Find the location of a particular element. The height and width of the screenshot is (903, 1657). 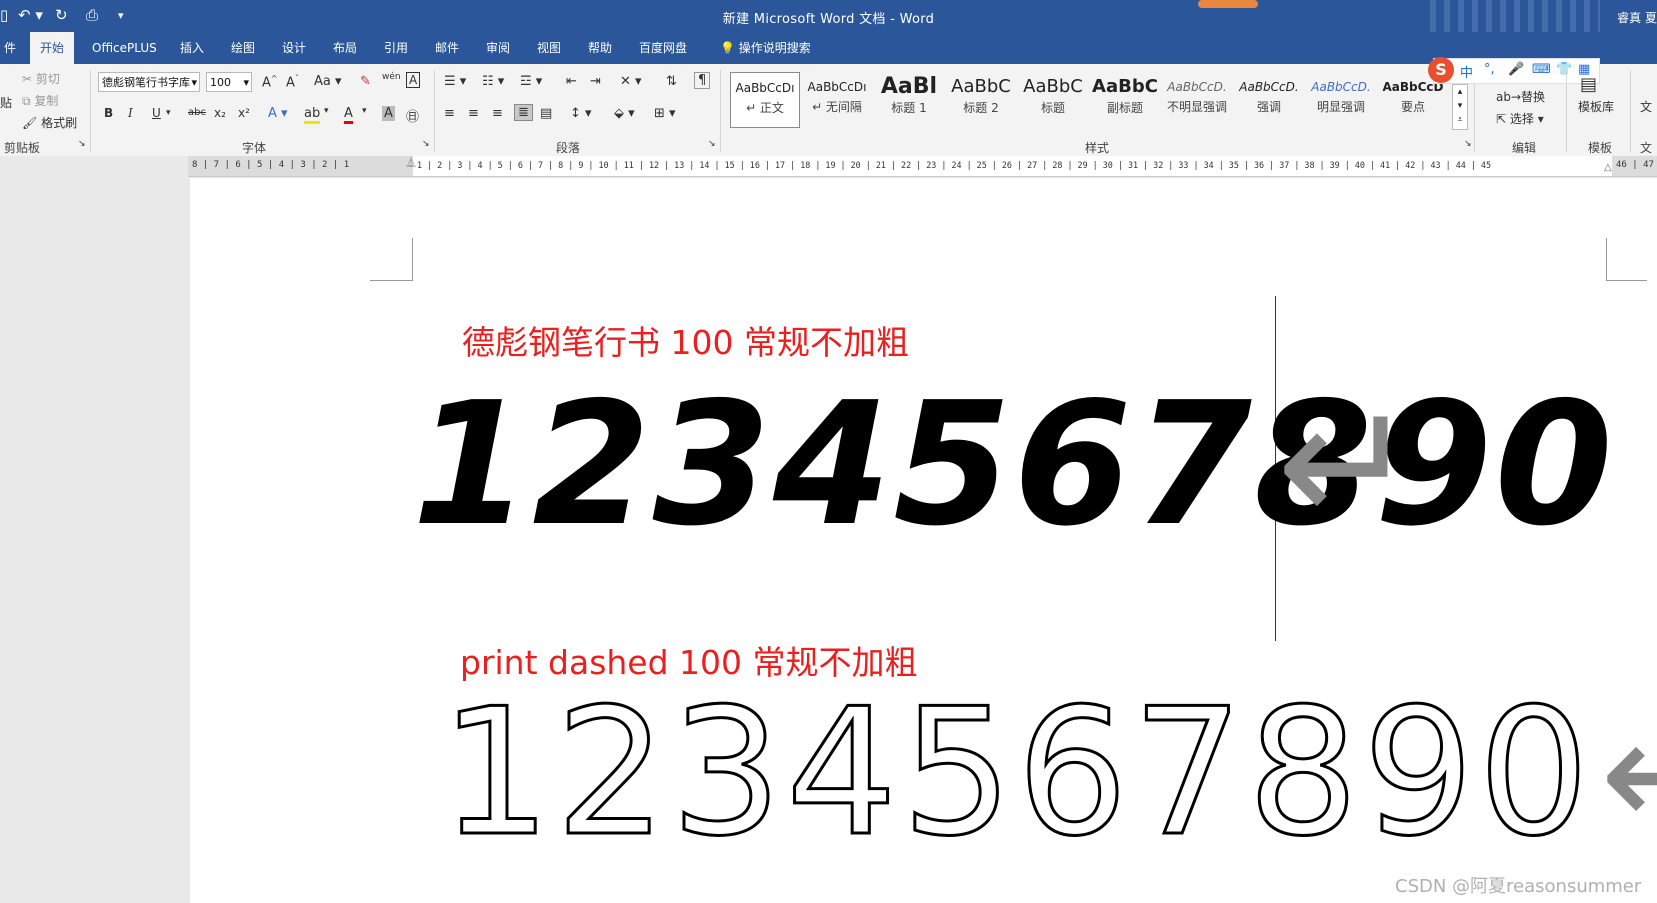

numbering-icon: ☷ ▾ is located at coordinates (493, 81).